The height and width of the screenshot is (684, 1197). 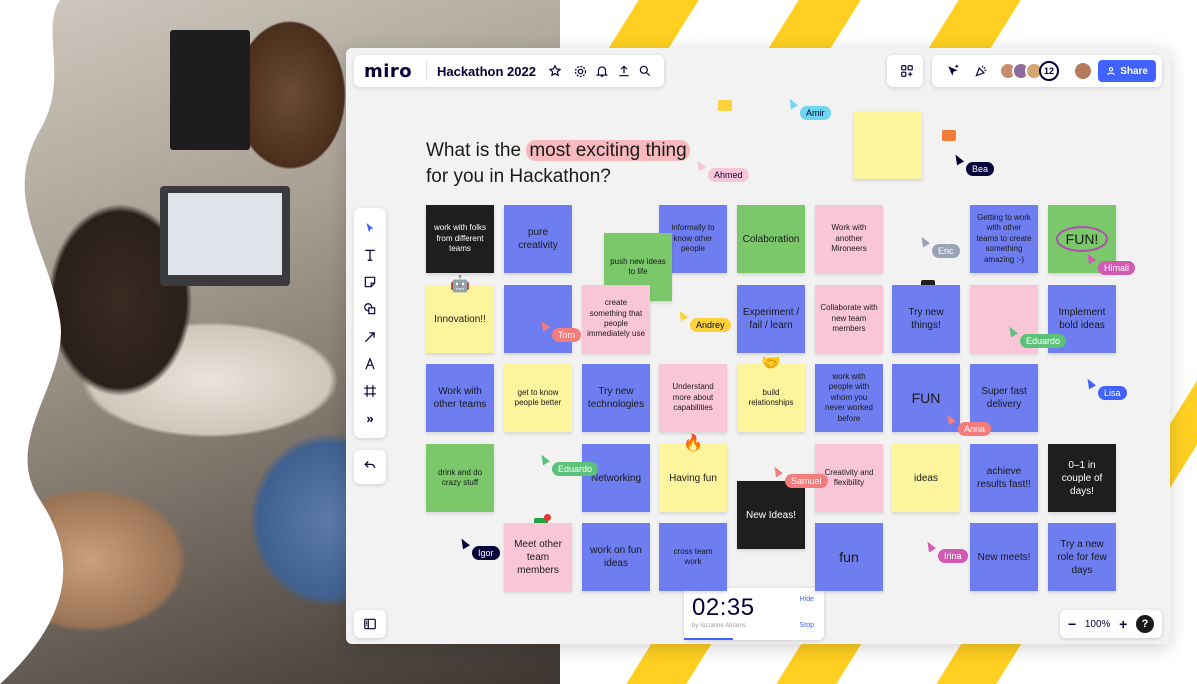 I want to click on sticky-note-text: New meets!, so click(x=1004, y=557).